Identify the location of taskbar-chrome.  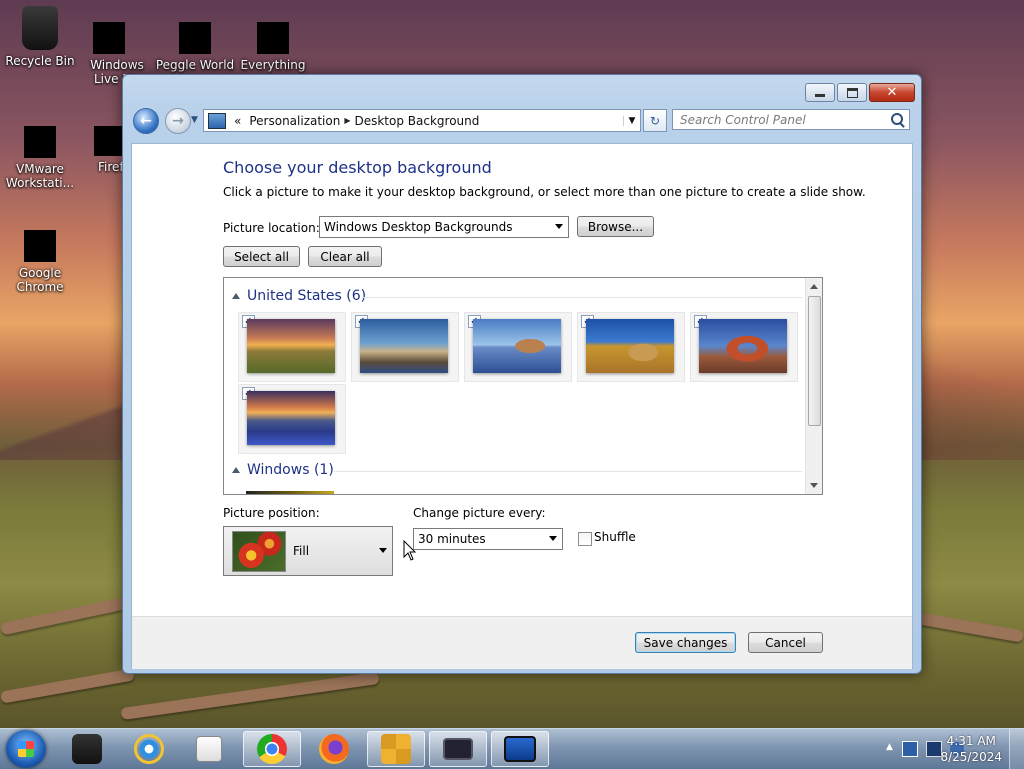
(272, 749).